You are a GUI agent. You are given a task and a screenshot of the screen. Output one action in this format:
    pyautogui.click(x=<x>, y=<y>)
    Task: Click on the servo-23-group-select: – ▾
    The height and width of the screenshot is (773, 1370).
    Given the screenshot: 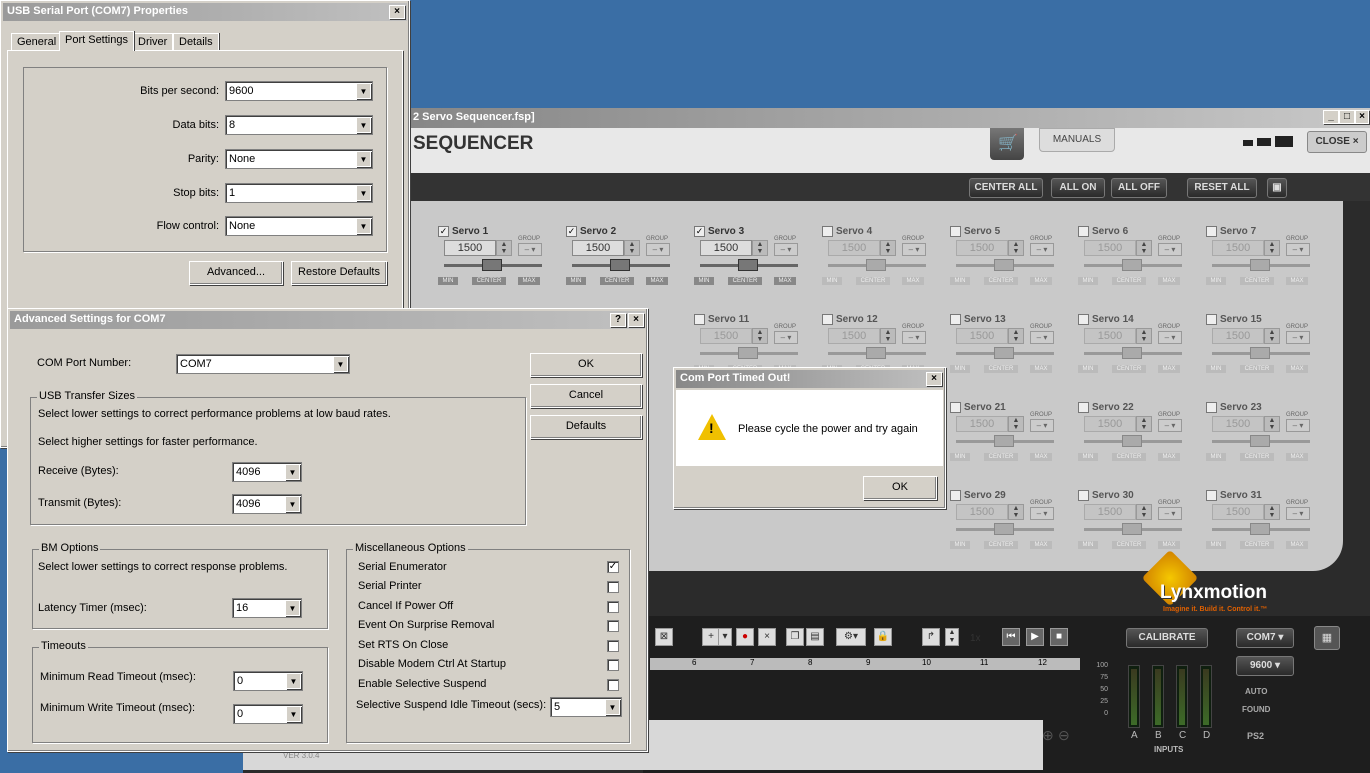 What is the action you would take?
    pyautogui.click(x=1298, y=425)
    